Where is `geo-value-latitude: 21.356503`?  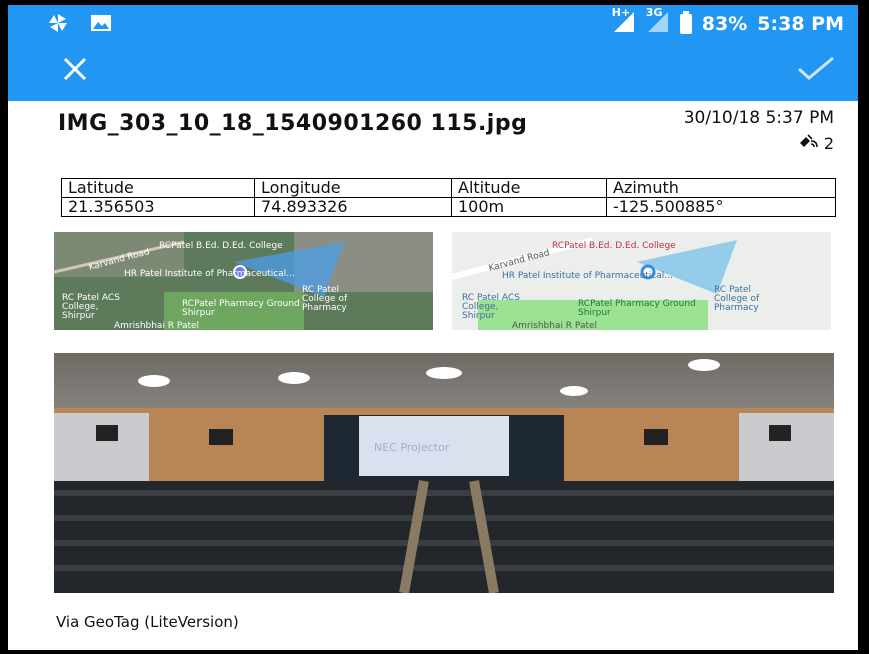 geo-value-latitude: 21.356503 is located at coordinates (158, 207).